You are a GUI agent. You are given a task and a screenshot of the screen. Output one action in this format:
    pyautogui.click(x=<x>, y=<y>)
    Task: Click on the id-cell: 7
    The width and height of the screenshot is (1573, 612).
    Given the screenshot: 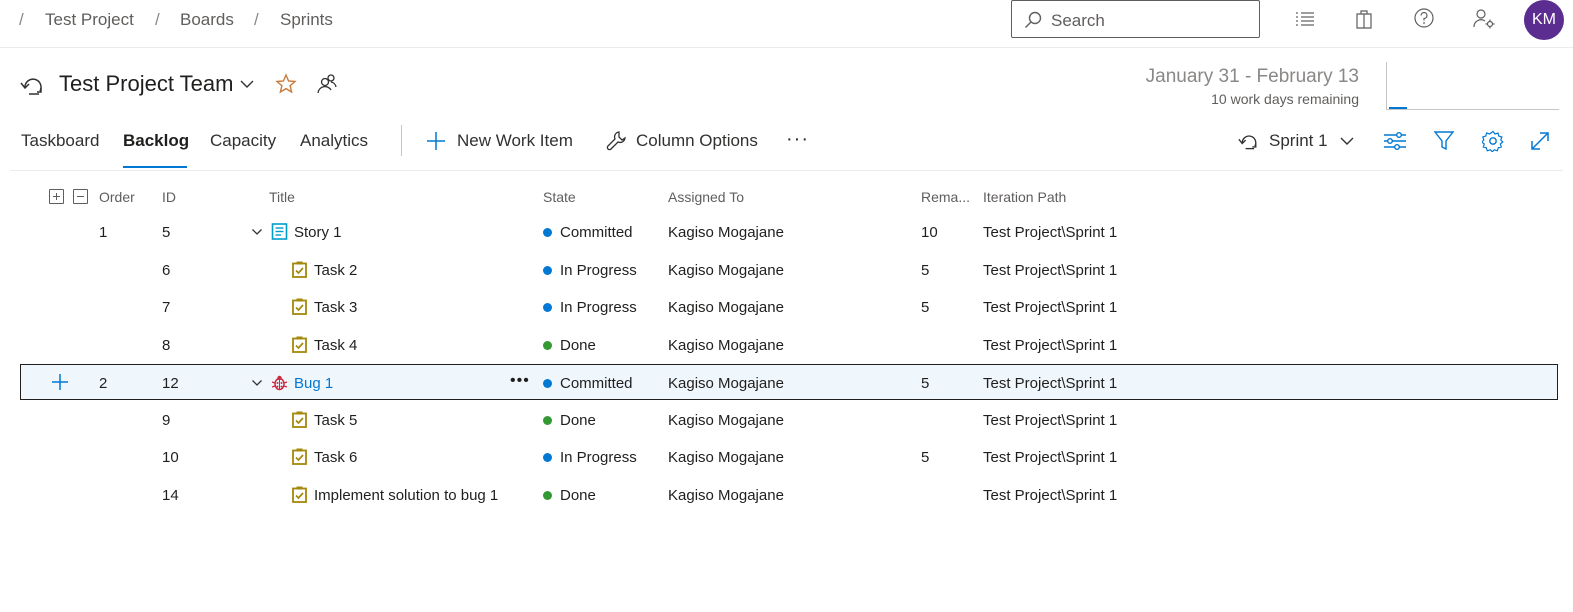 What is the action you would take?
    pyautogui.click(x=166, y=307)
    